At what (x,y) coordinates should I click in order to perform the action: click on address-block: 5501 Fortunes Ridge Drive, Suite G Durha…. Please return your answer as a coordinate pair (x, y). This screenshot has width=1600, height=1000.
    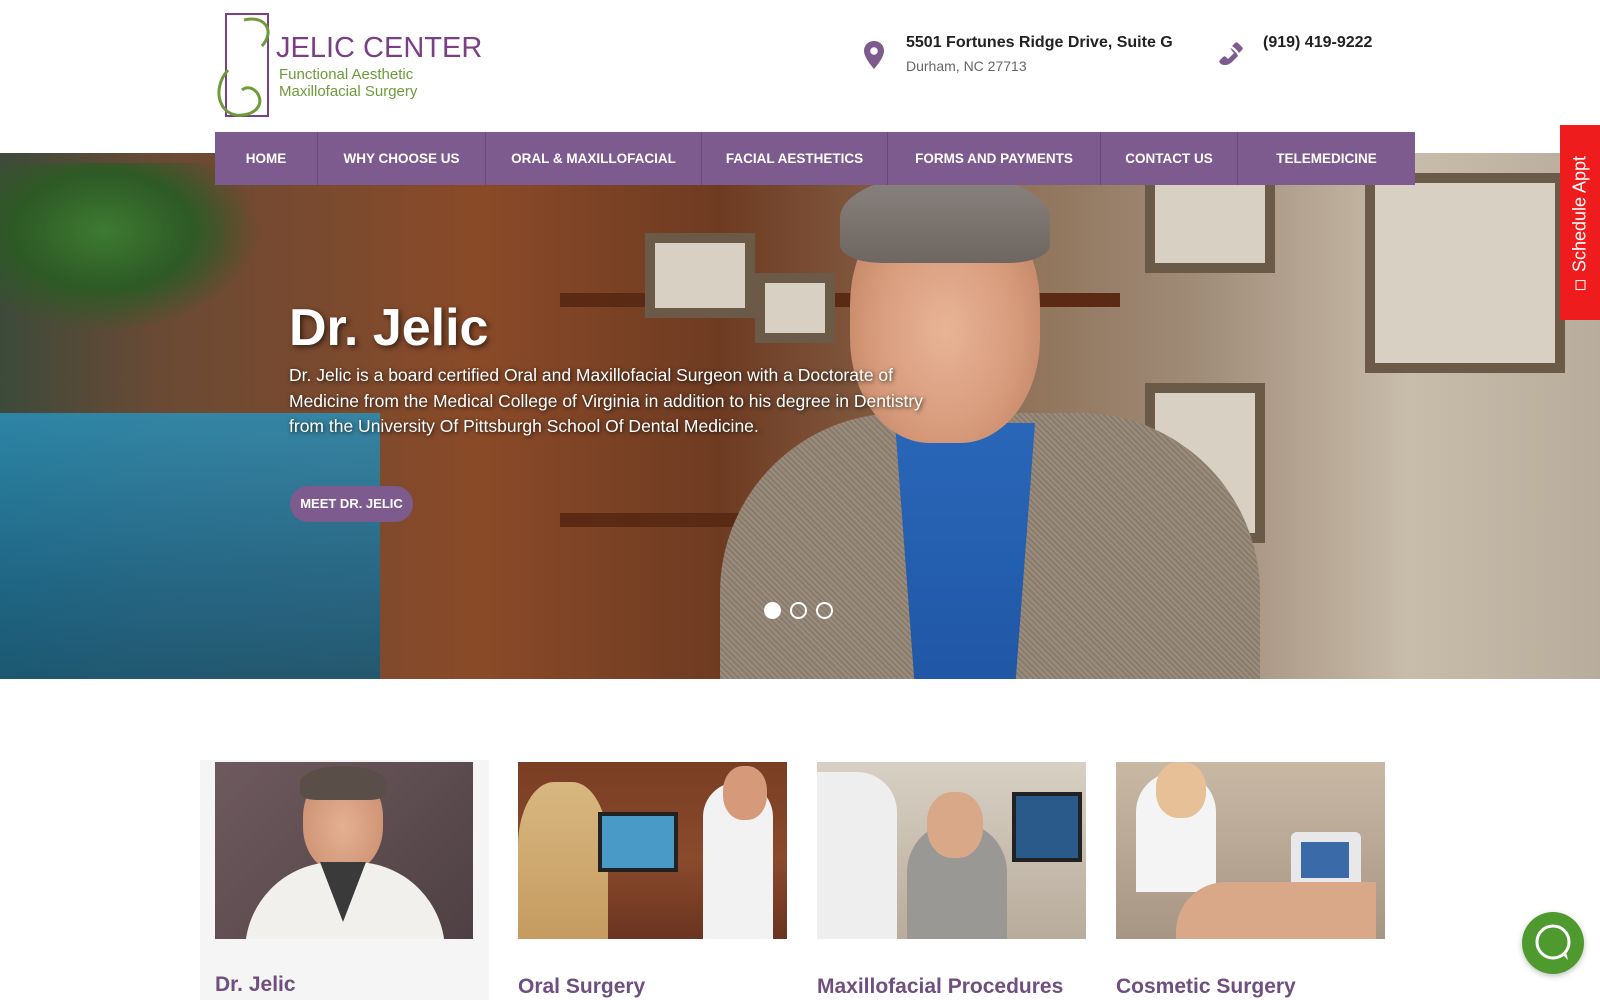
    Looking at the image, I should click on (1029, 55).